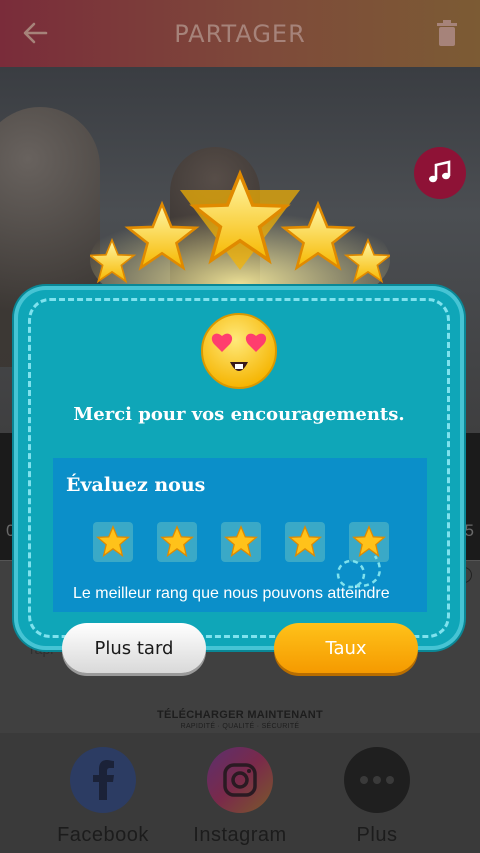 Image resolution: width=480 pixels, height=853 pixels. I want to click on instagram-icon, so click(240, 780).